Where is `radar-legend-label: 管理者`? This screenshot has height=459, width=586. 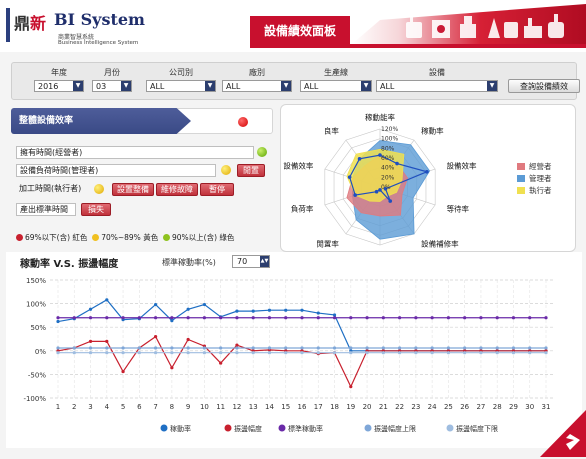 radar-legend-label: 管理者 is located at coordinates (540, 178).